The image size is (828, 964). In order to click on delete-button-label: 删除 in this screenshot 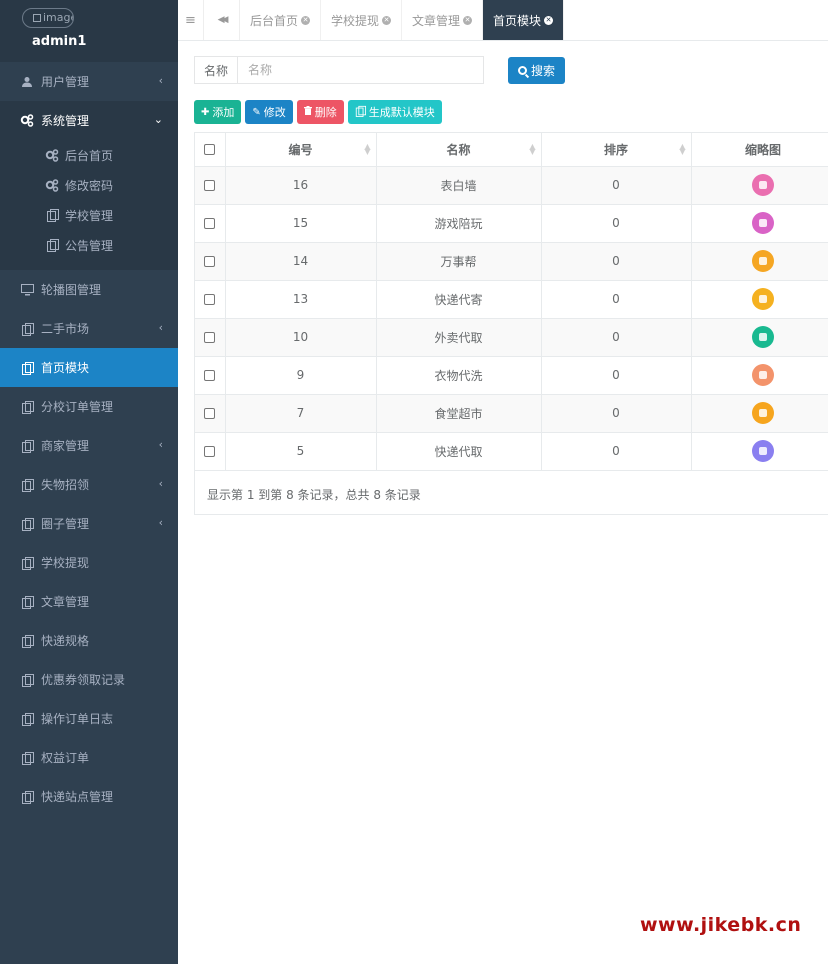, I will do `click(325, 112)`.